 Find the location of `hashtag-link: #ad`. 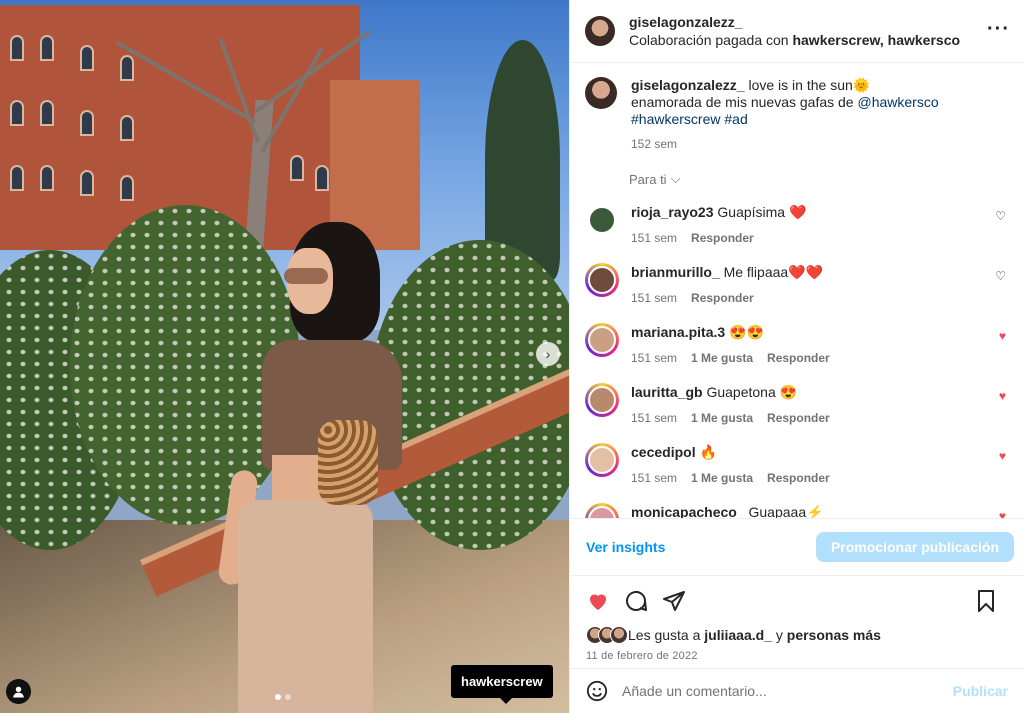

hashtag-link: #ad is located at coordinates (735, 119).